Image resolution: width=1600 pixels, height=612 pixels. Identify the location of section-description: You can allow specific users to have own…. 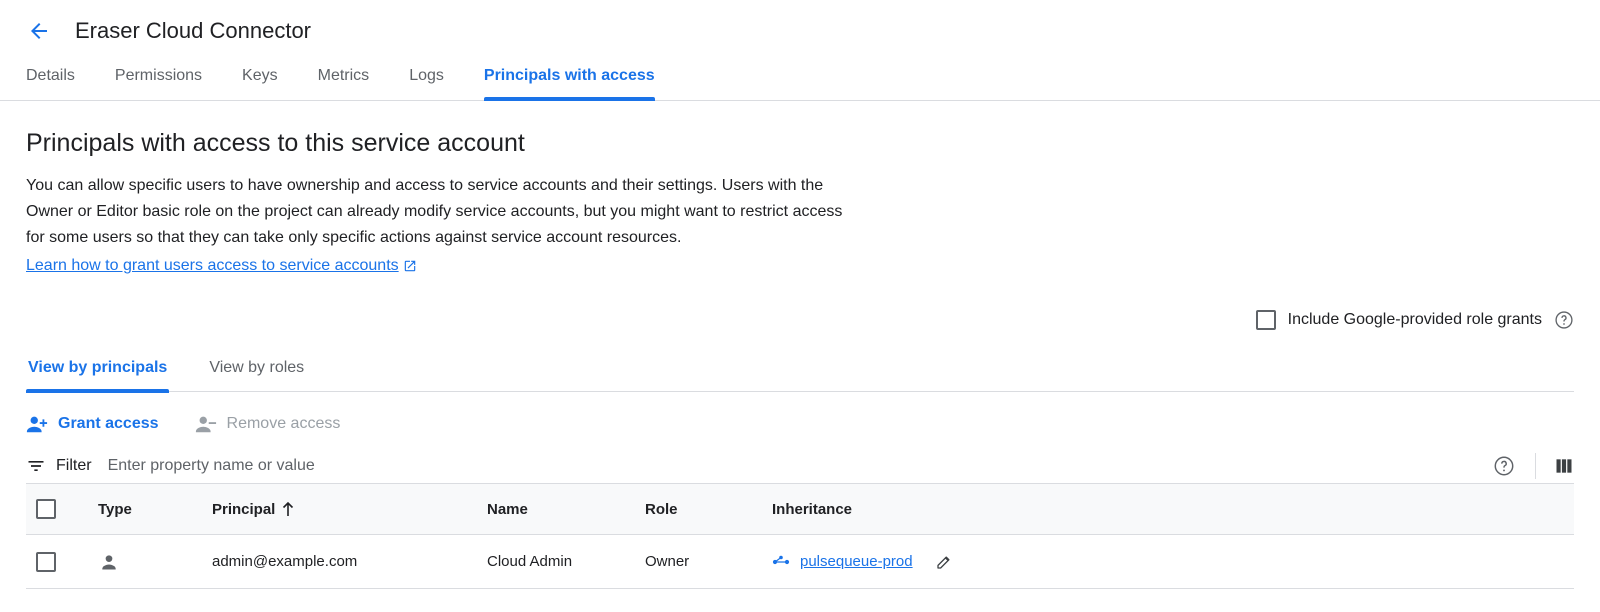
(434, 211).